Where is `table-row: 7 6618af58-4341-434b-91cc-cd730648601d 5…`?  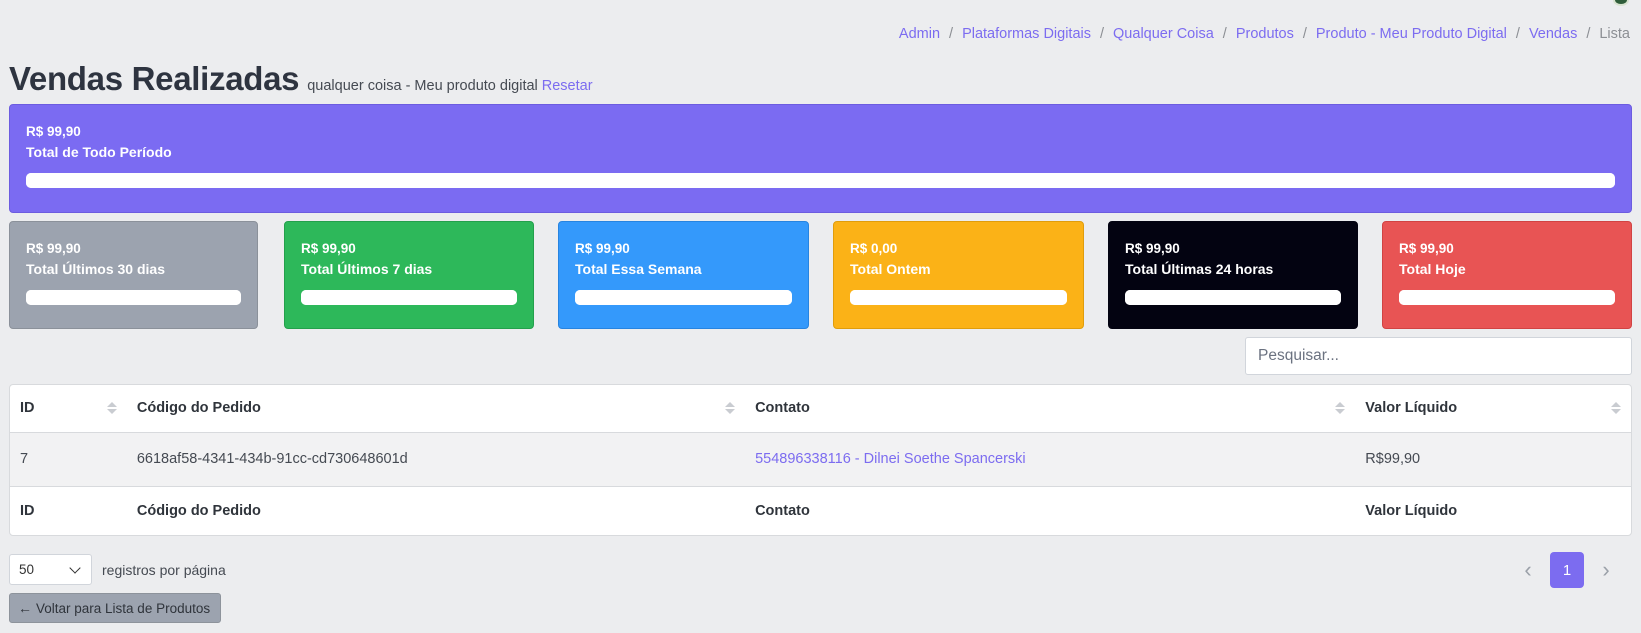
table-row: 7 6618af58-4341-434b-91cc-cd730648601d 5… is located at coordinates (820, 459).